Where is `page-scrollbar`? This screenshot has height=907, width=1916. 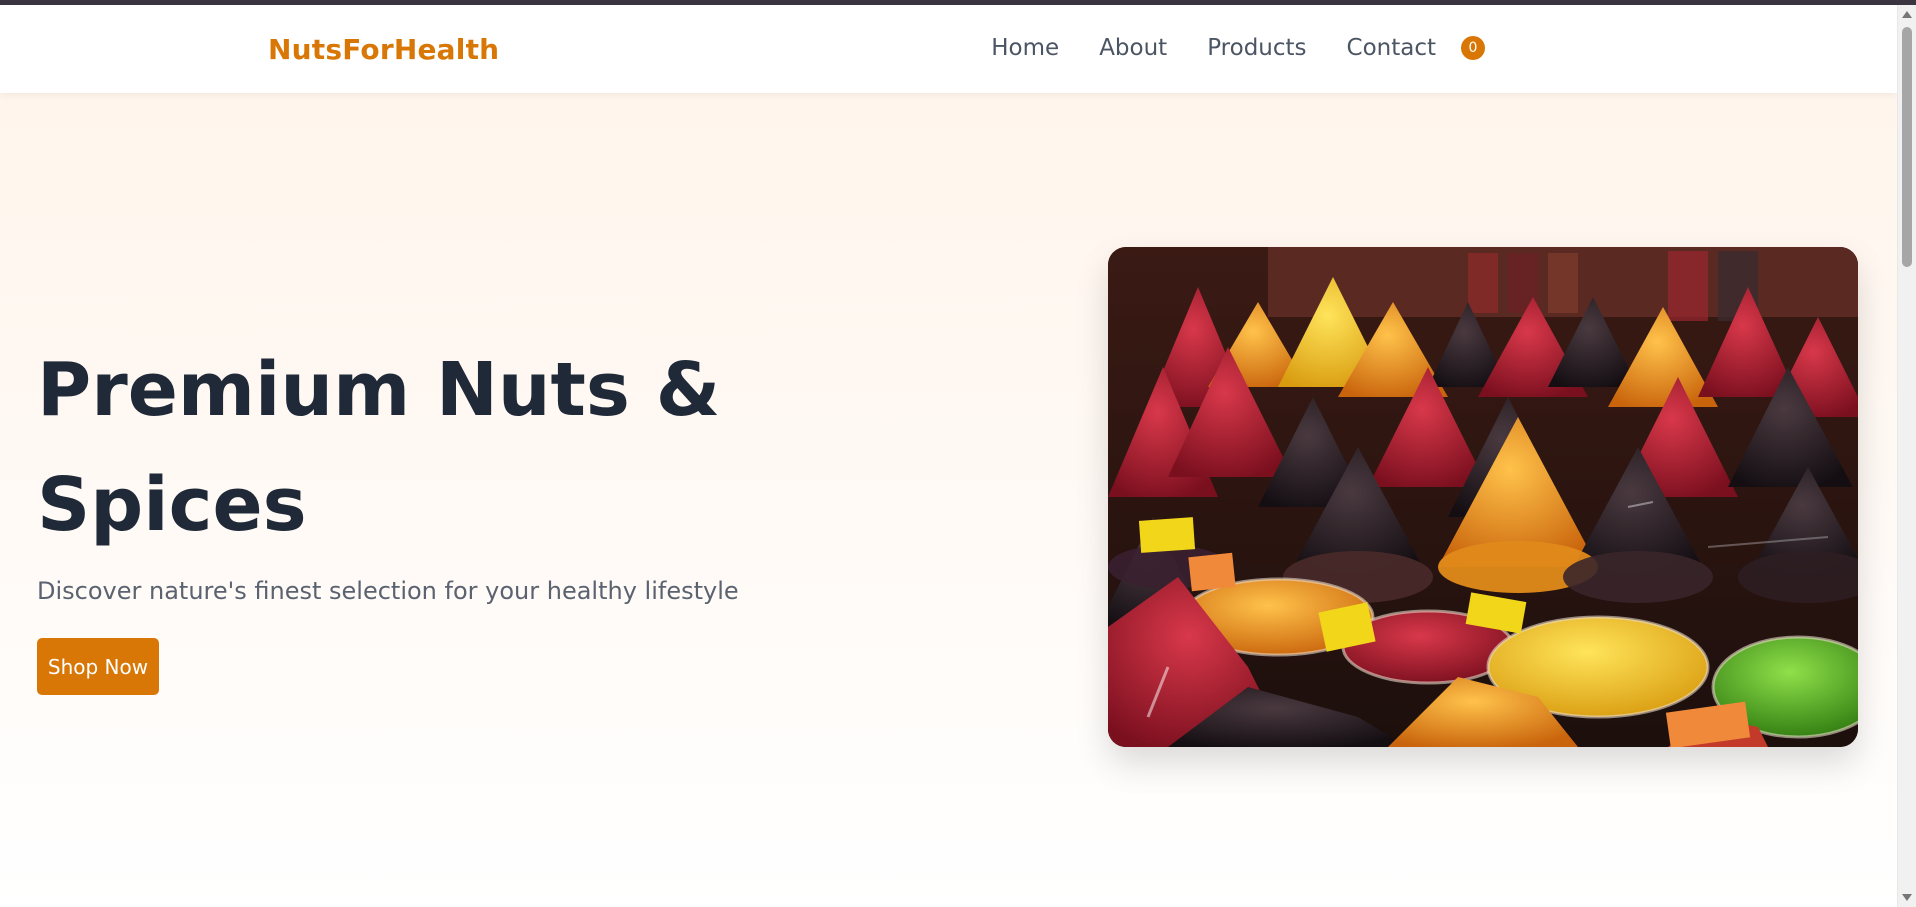 page-scrollbar is located at coordinates (1906, 456).